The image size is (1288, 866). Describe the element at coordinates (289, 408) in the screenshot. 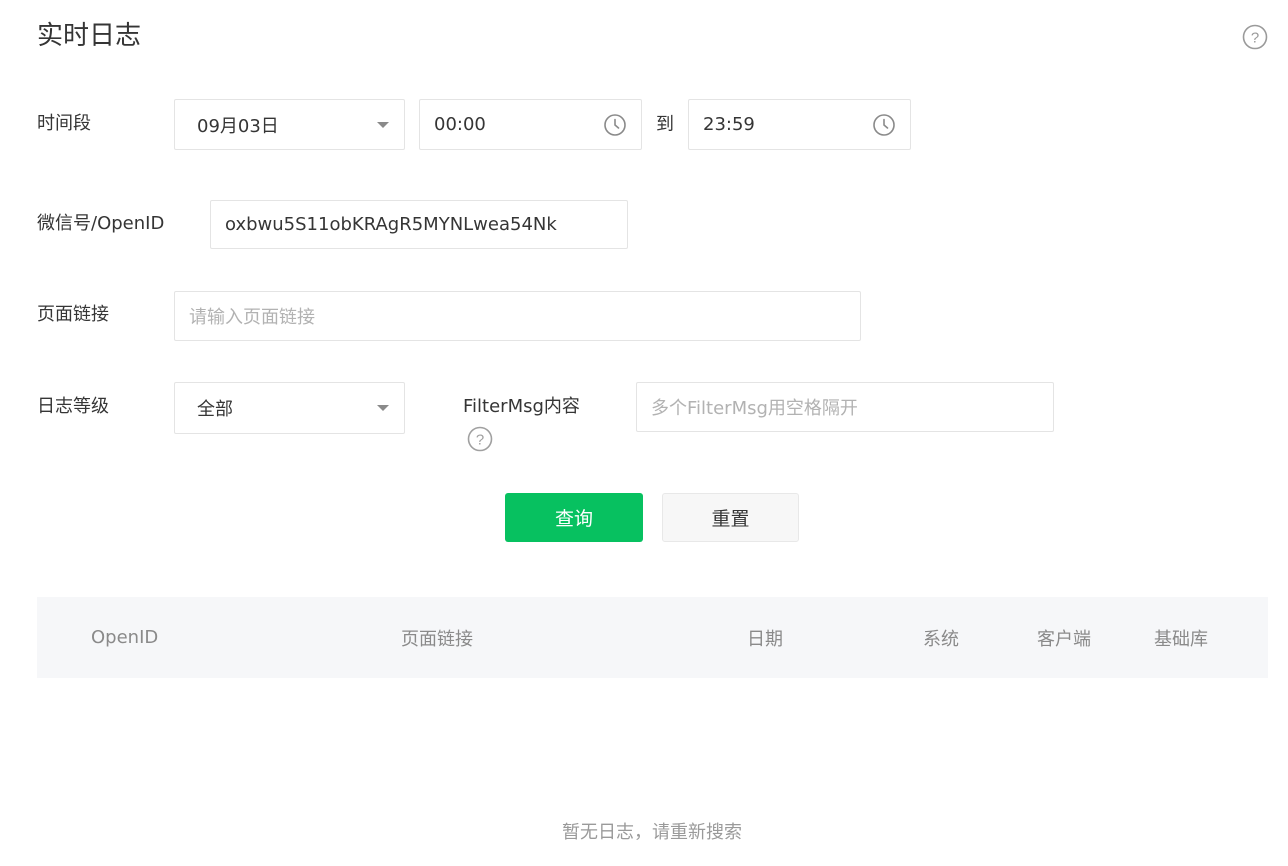

I see `log-level-select: 全部` at that location.